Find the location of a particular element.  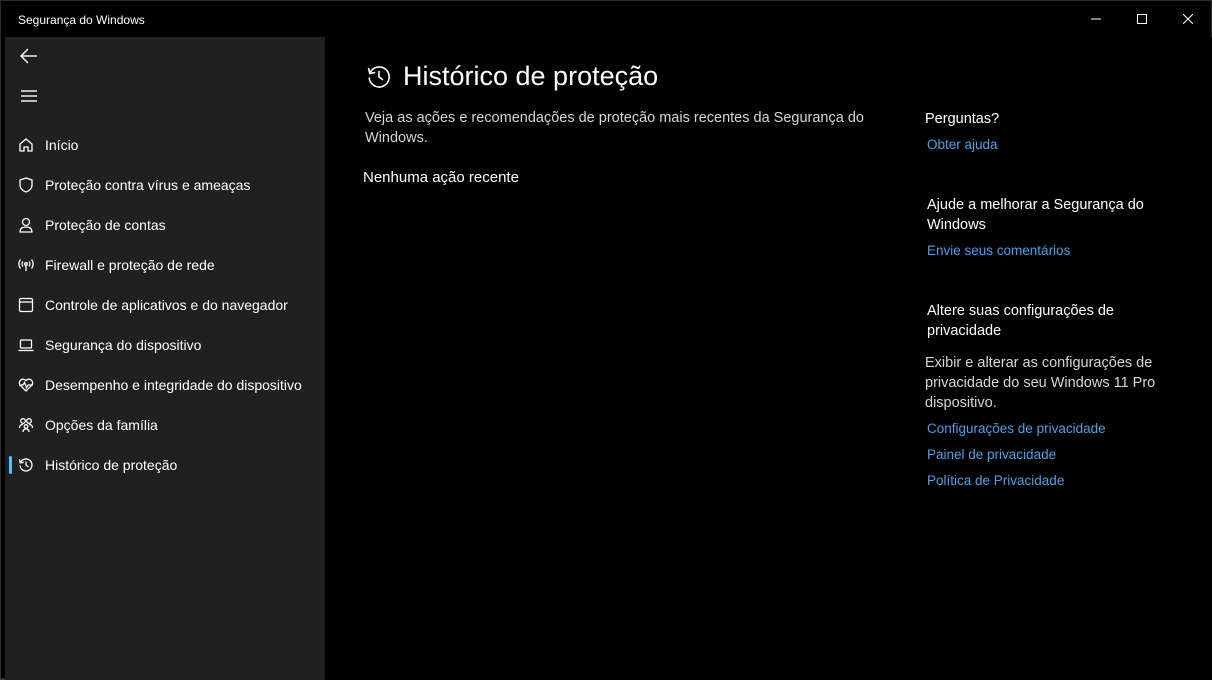

maximize-icon is located at coordinates (1142, 19).